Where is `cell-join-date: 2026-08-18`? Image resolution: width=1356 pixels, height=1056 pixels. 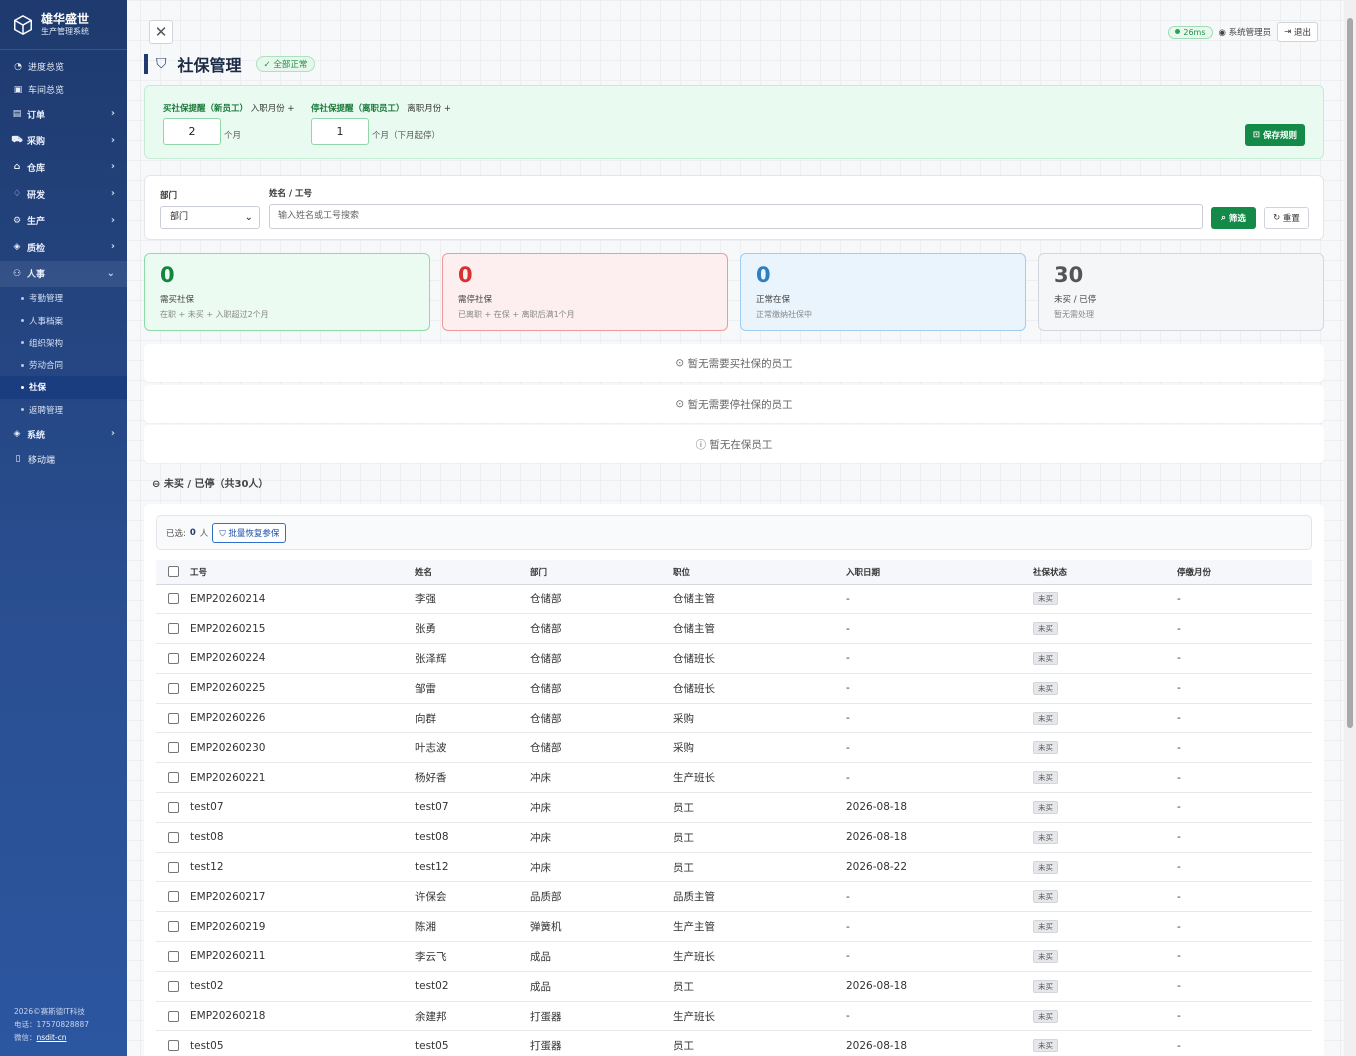
cell-join-date: 2026-08-18 is located at coordinates (939, 837).